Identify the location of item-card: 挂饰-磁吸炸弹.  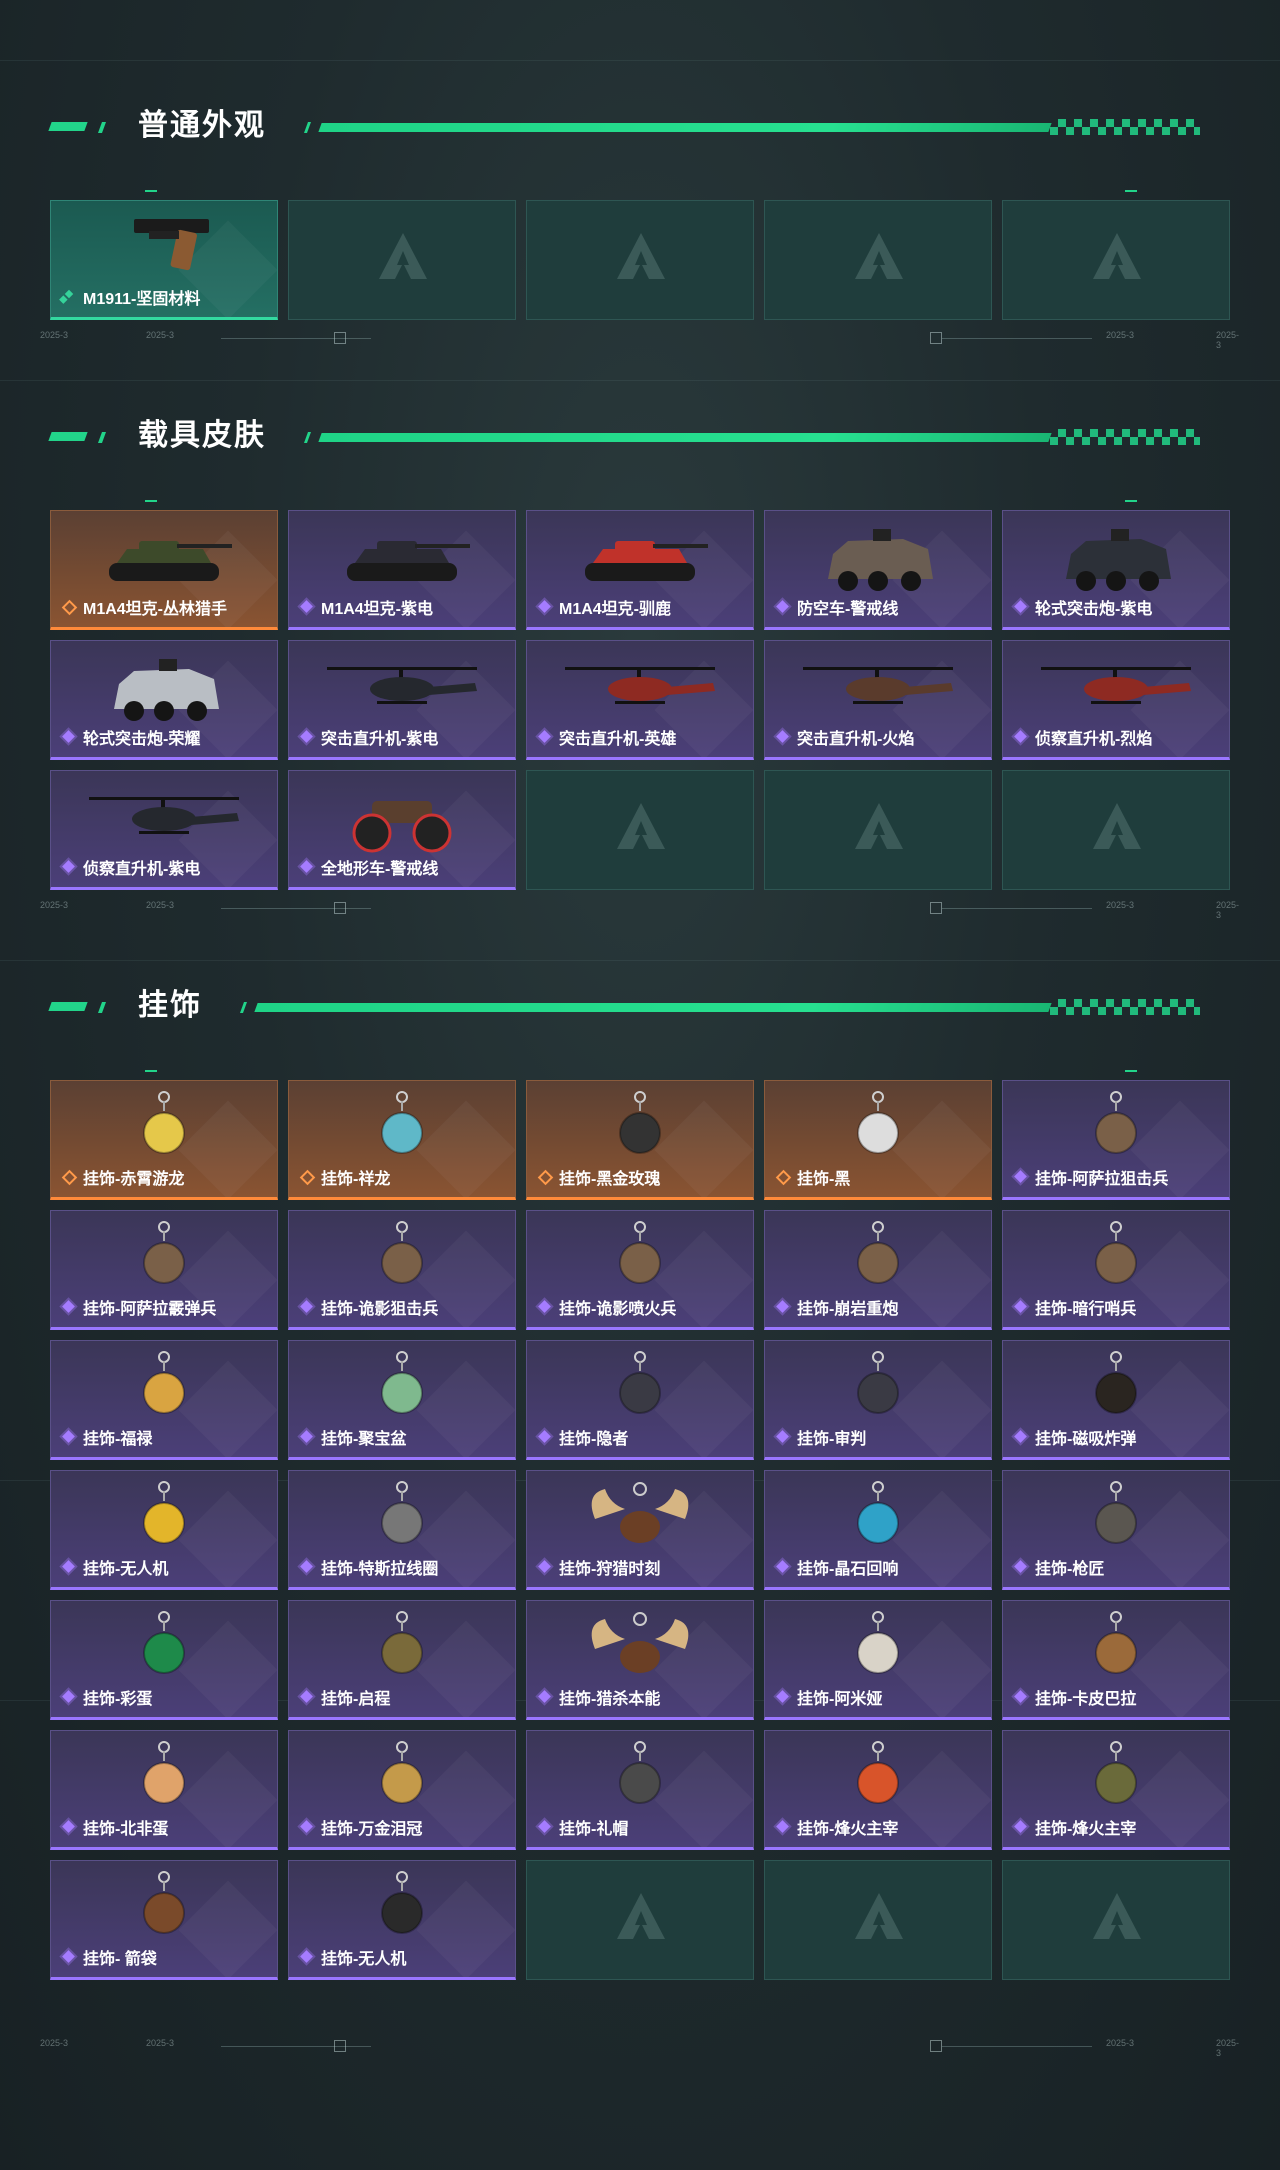
(1116, 1400).